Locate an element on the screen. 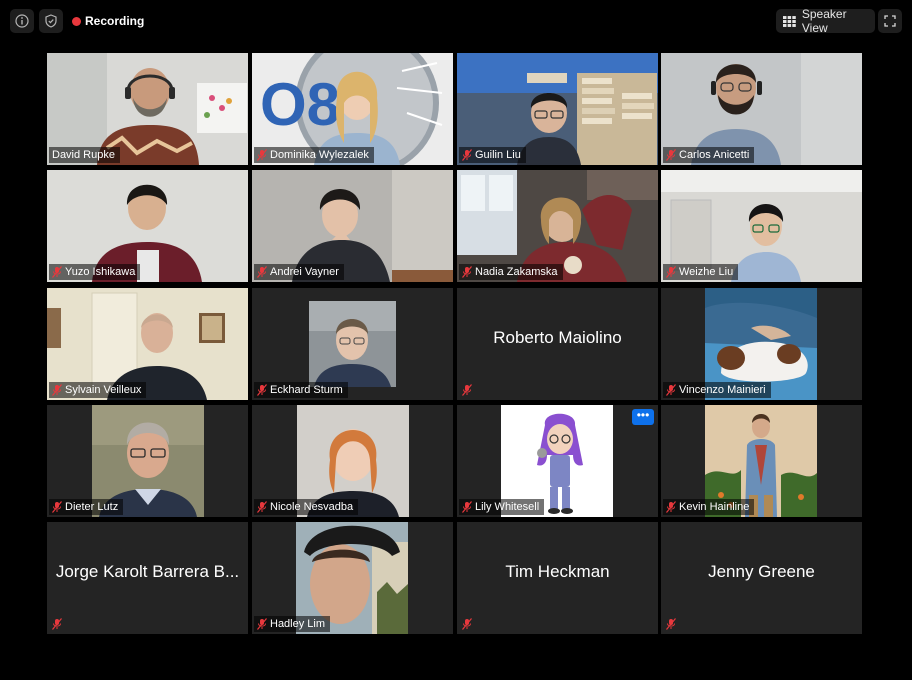 The width and height of the screenshot is (912, 680). nameplate: Kevin Hainline is located at coordinates (709, 507).